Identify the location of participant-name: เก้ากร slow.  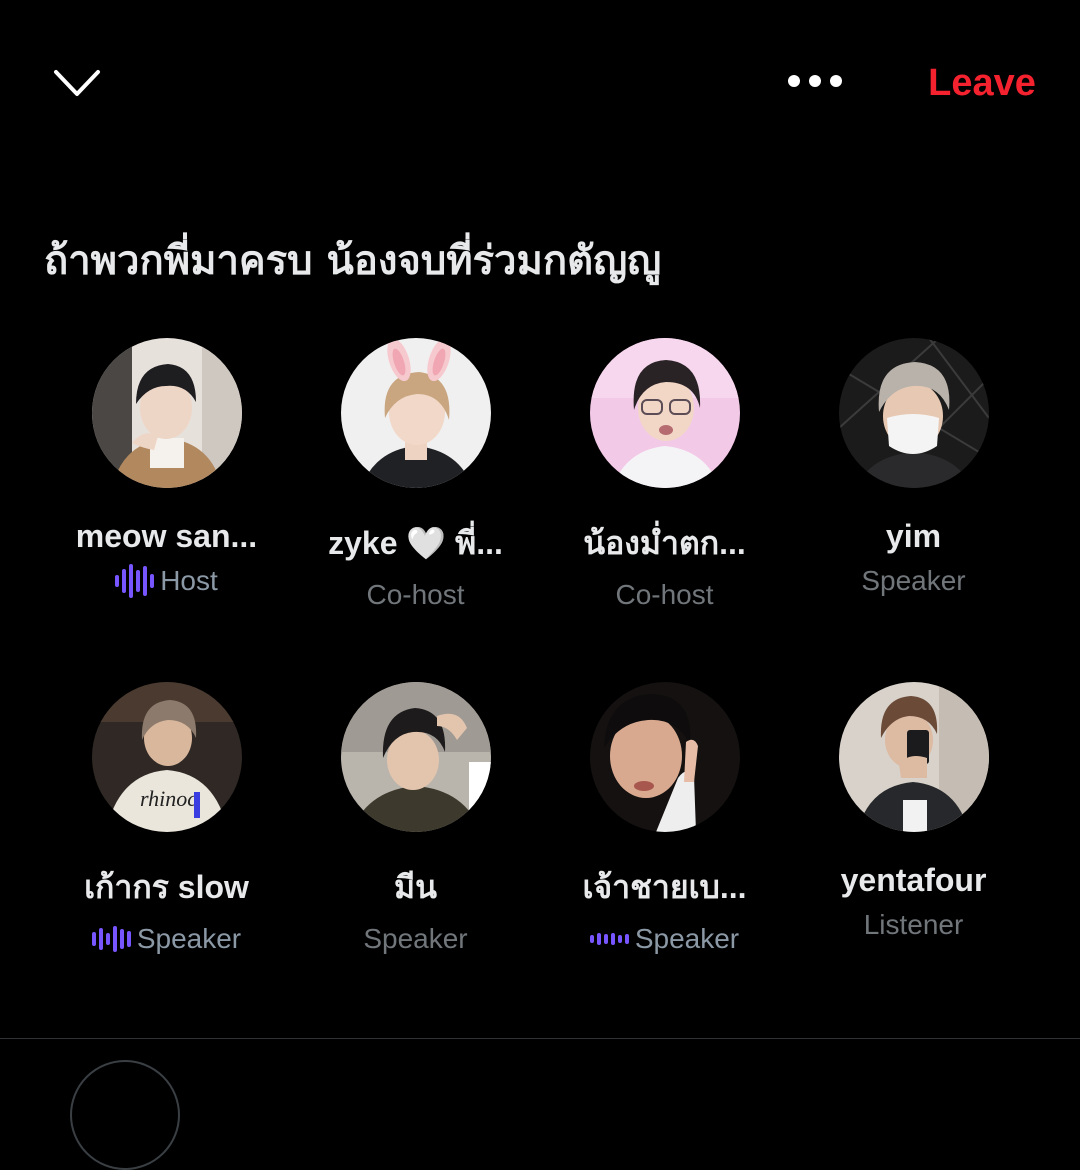
(166, 887).